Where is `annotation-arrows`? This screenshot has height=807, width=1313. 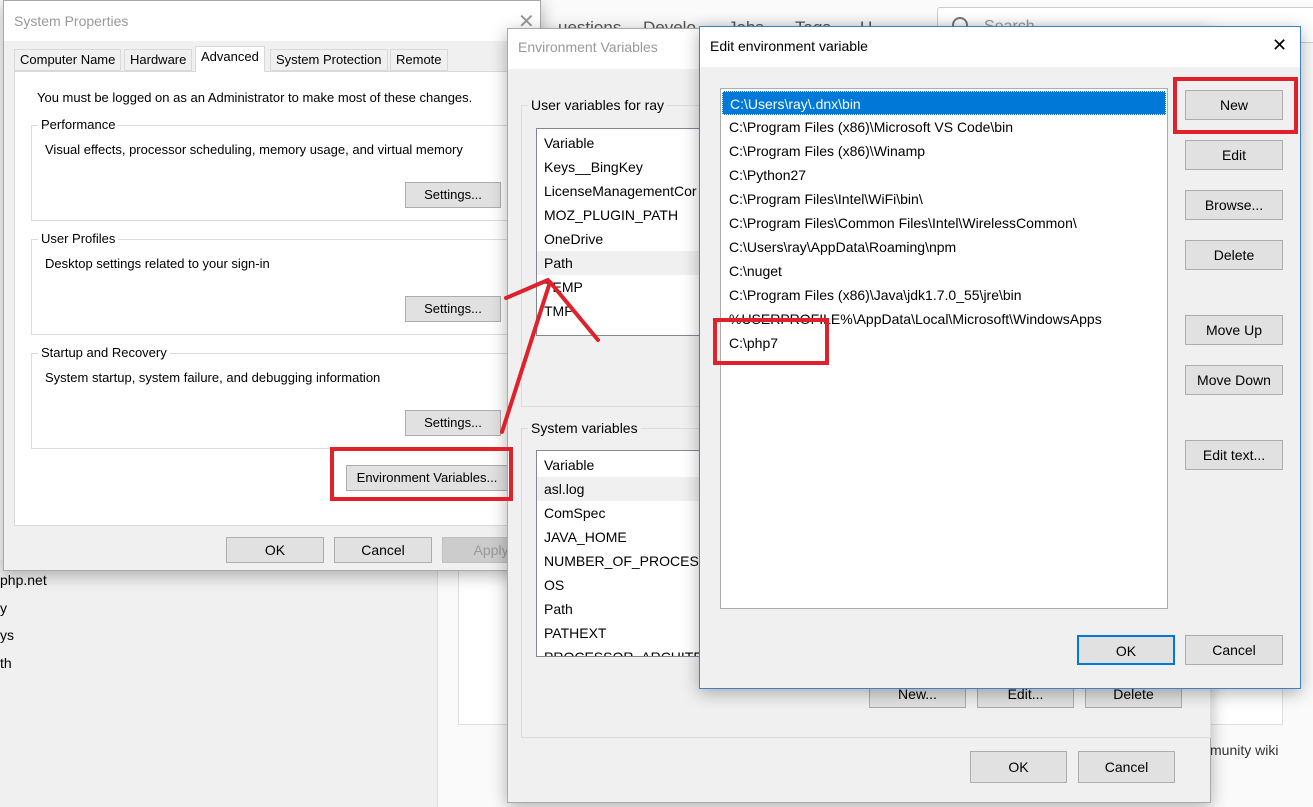
annotation-arrows is located at coordinates (550, 356).